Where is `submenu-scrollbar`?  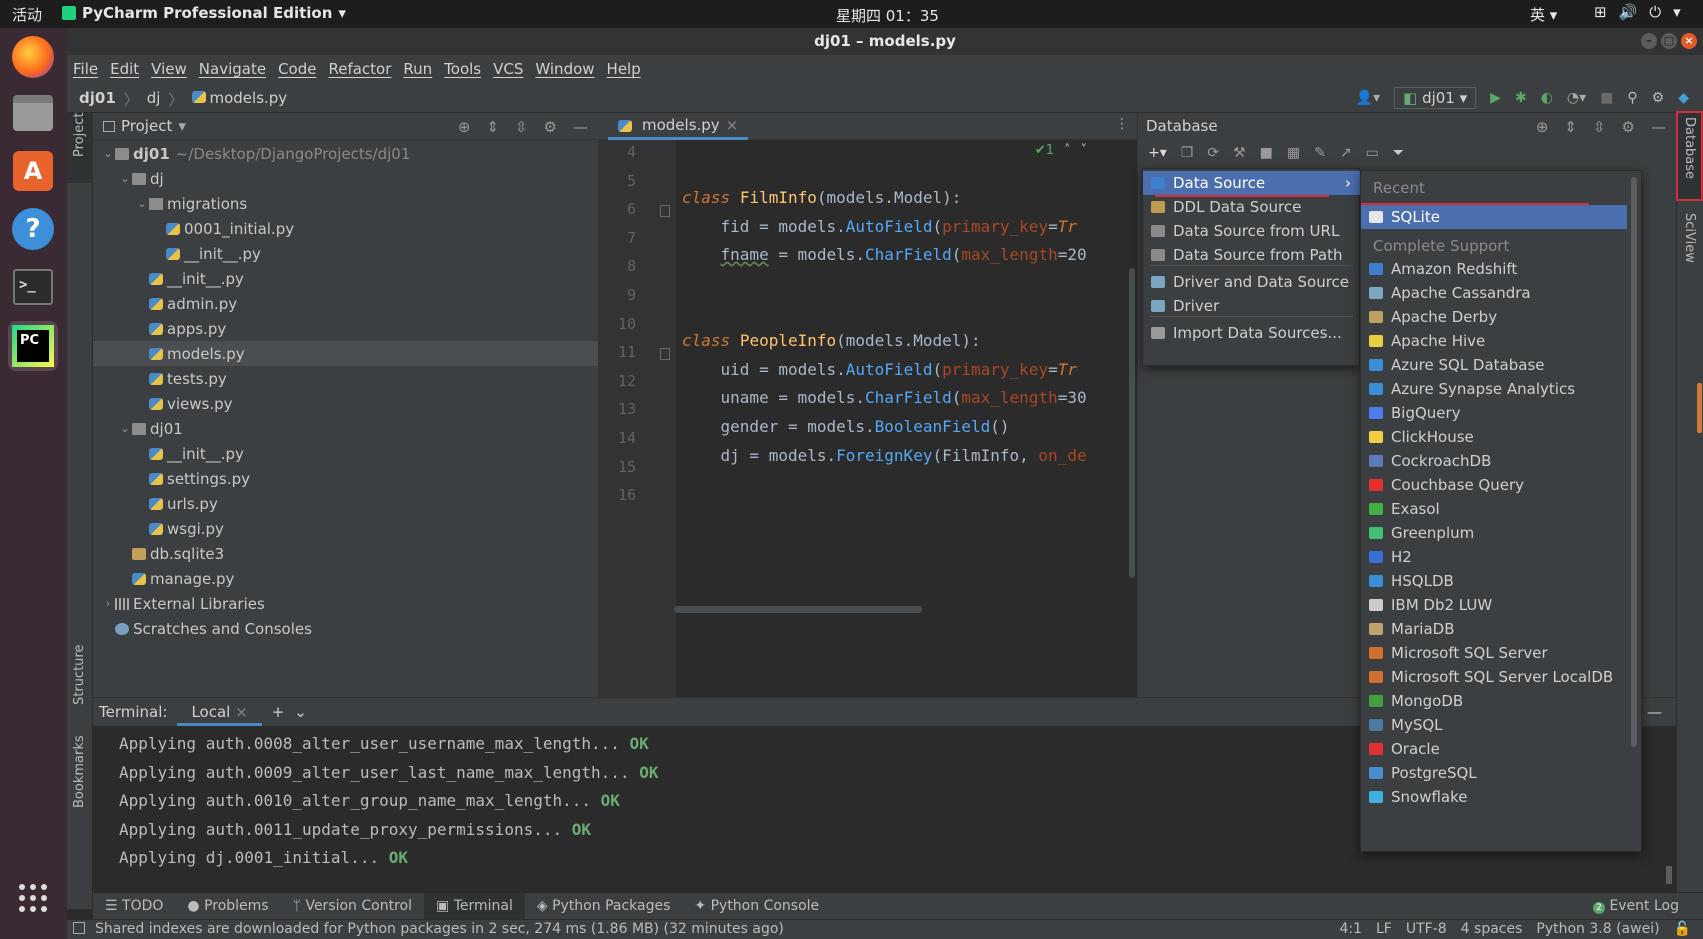
submenu-scrollbar is located at coordinates (1634, 462).